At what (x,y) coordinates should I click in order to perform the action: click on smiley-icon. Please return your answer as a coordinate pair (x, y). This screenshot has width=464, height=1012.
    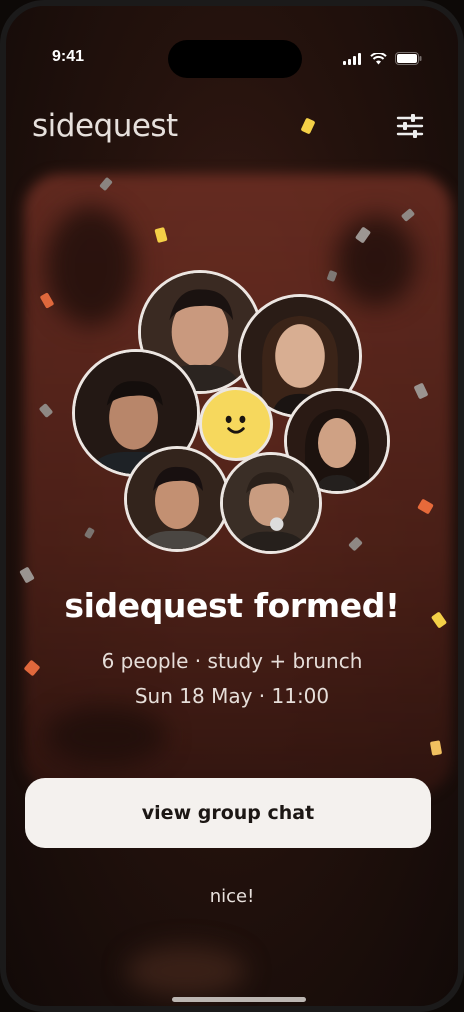
    Looking at the image, I should click on (236, 424).